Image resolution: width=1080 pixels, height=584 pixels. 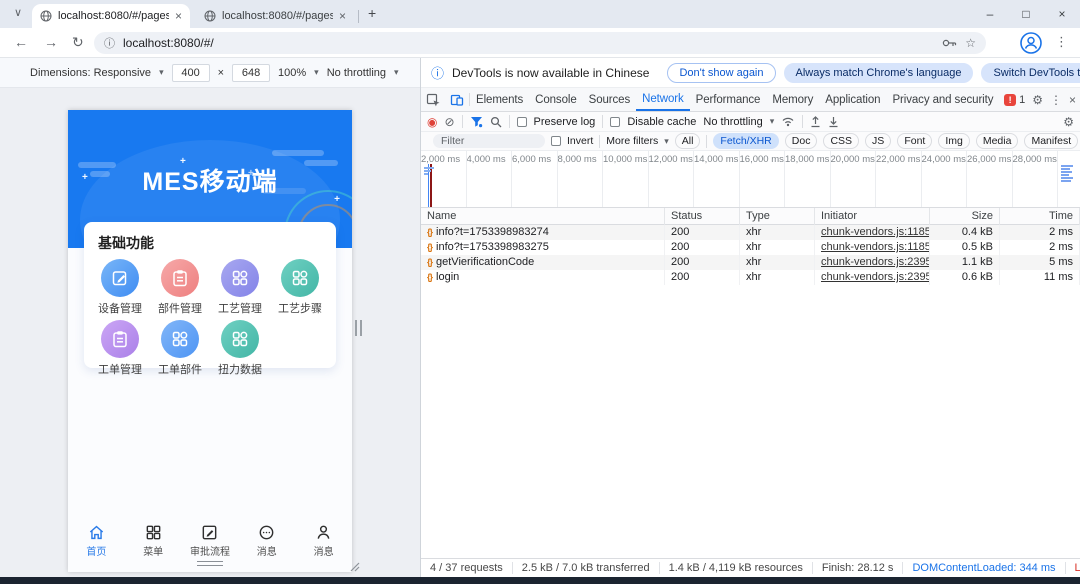 I want to click on back-icon: ←, so click(x=21, y=42).